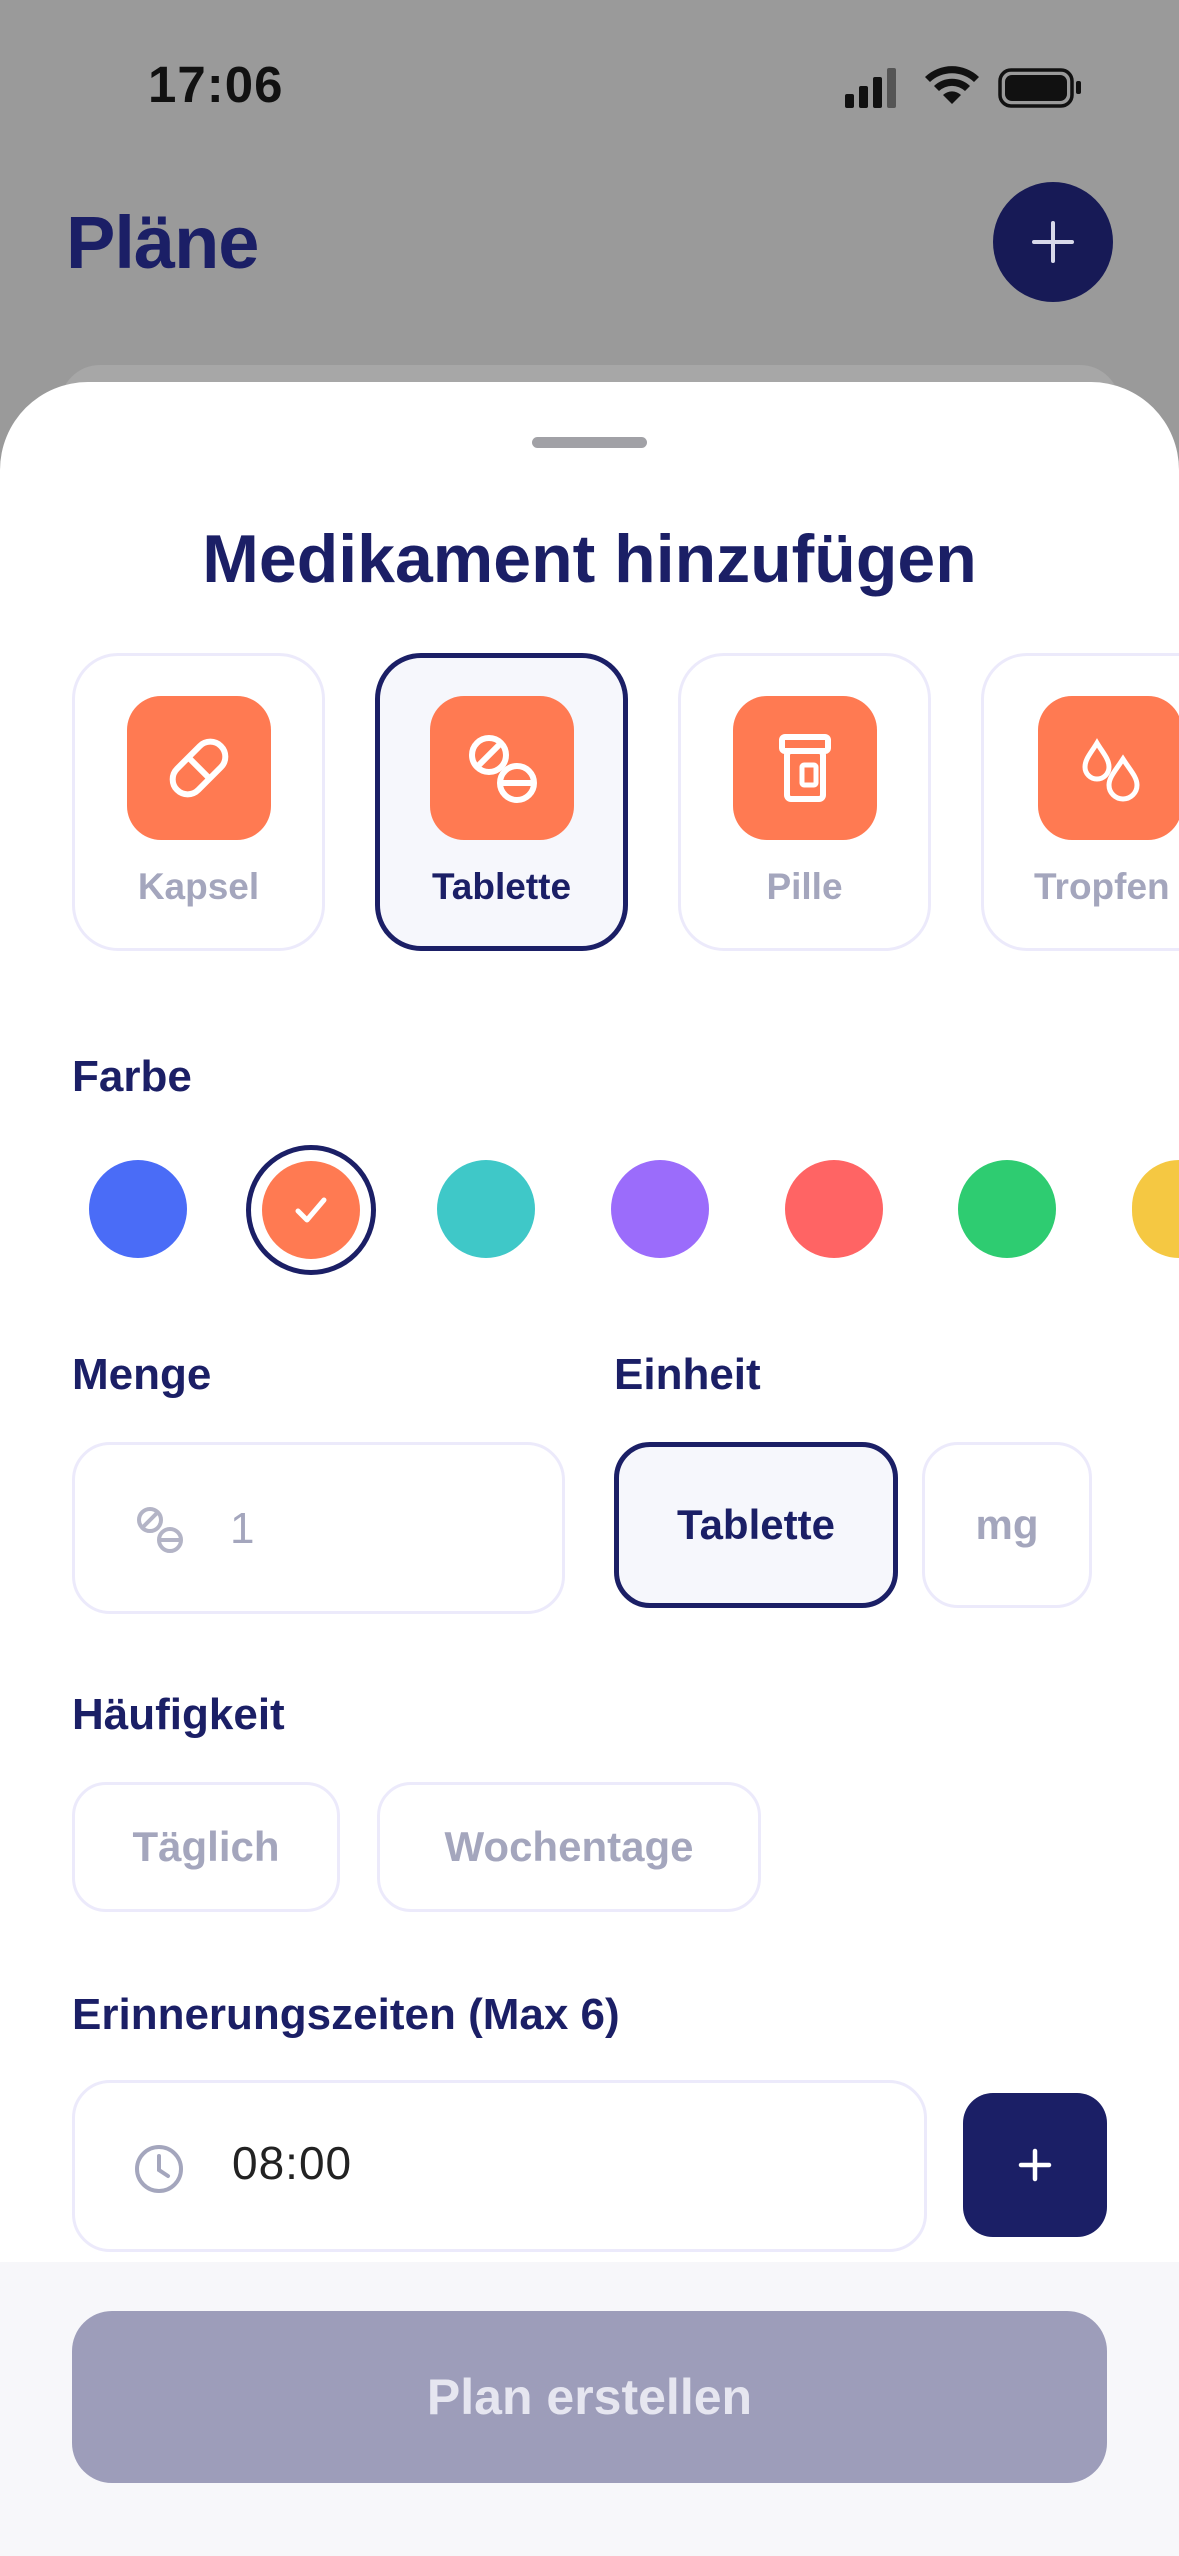  Describe the element at coordinates (1102, 886) in the screenshot. I see `type-label: Tropfen` at that location.